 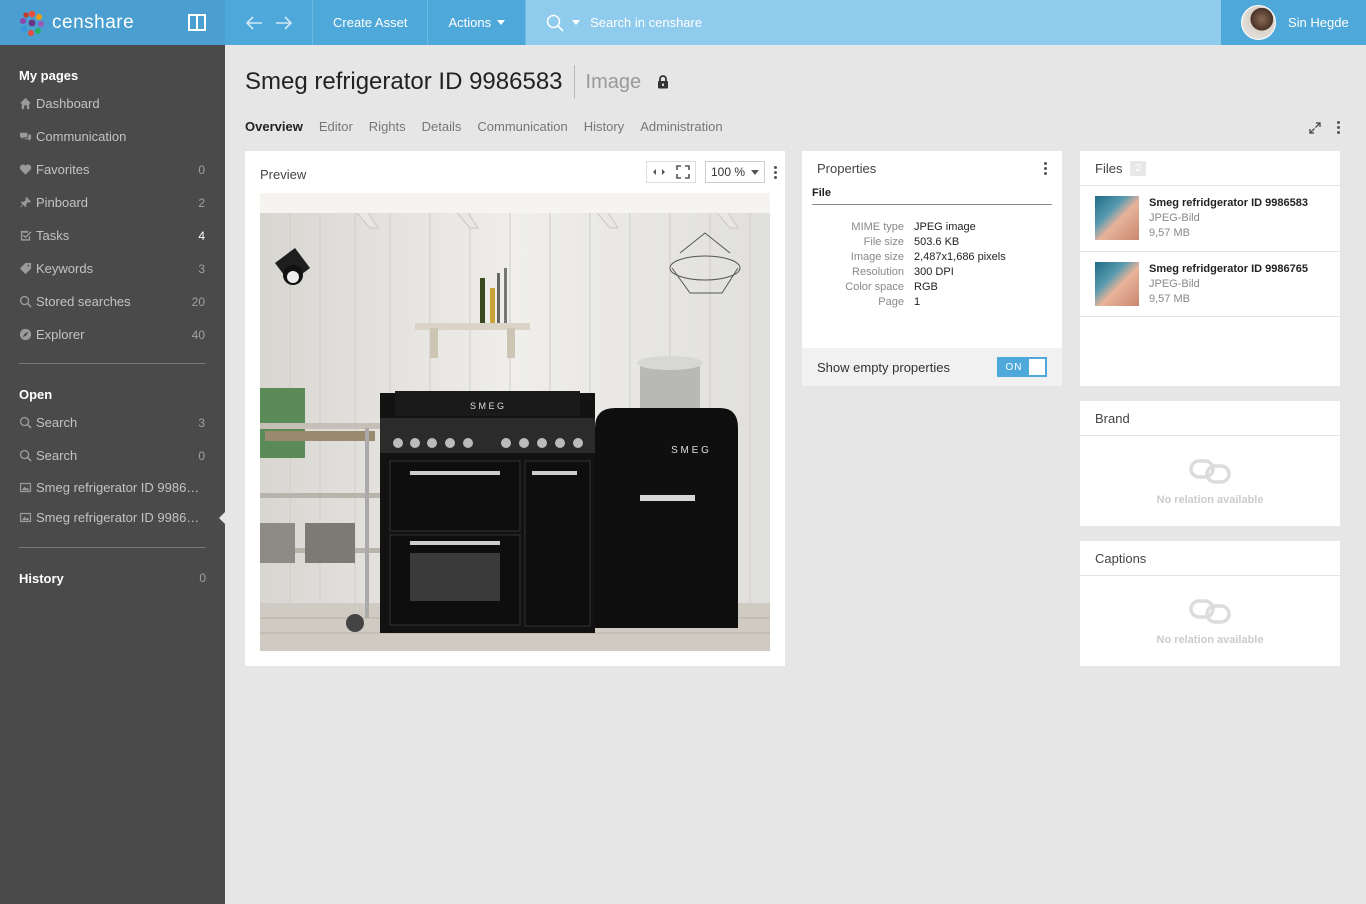 I want to click on user-name: Sin Hegde, so click(x=1318, y=22).